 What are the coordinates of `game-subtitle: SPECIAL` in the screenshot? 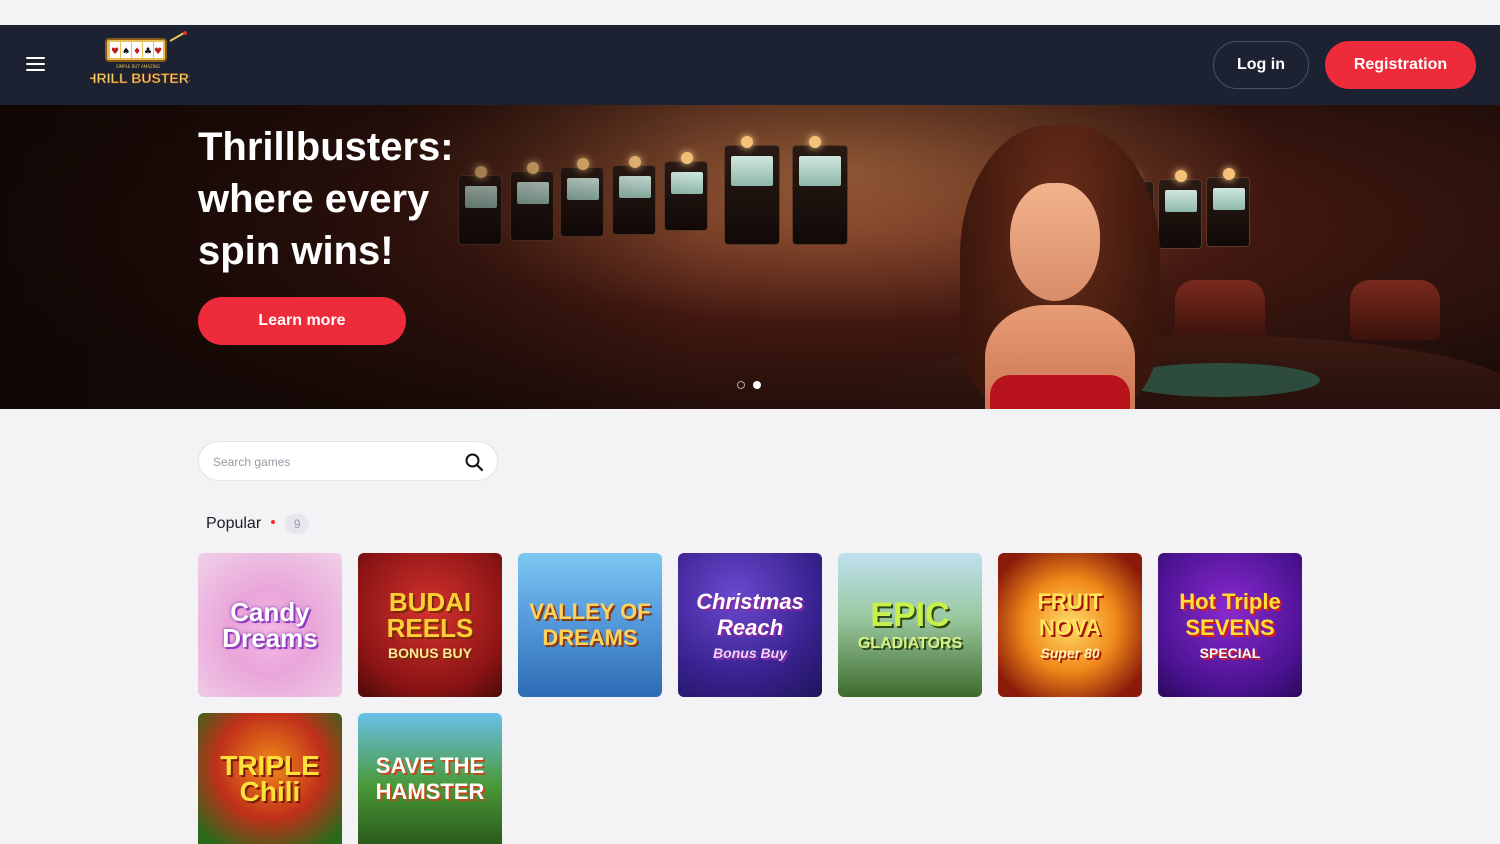 It's located at (1230, 653).